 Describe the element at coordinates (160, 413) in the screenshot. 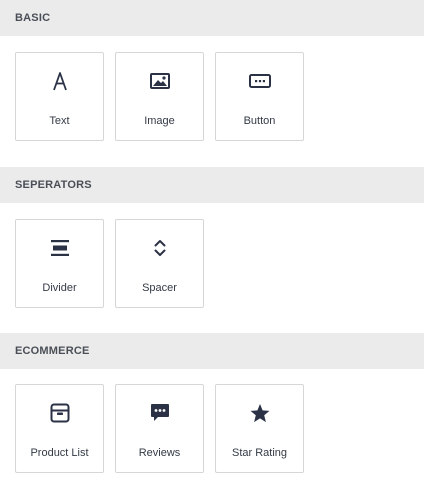

I see `reviews-icon` at that location.